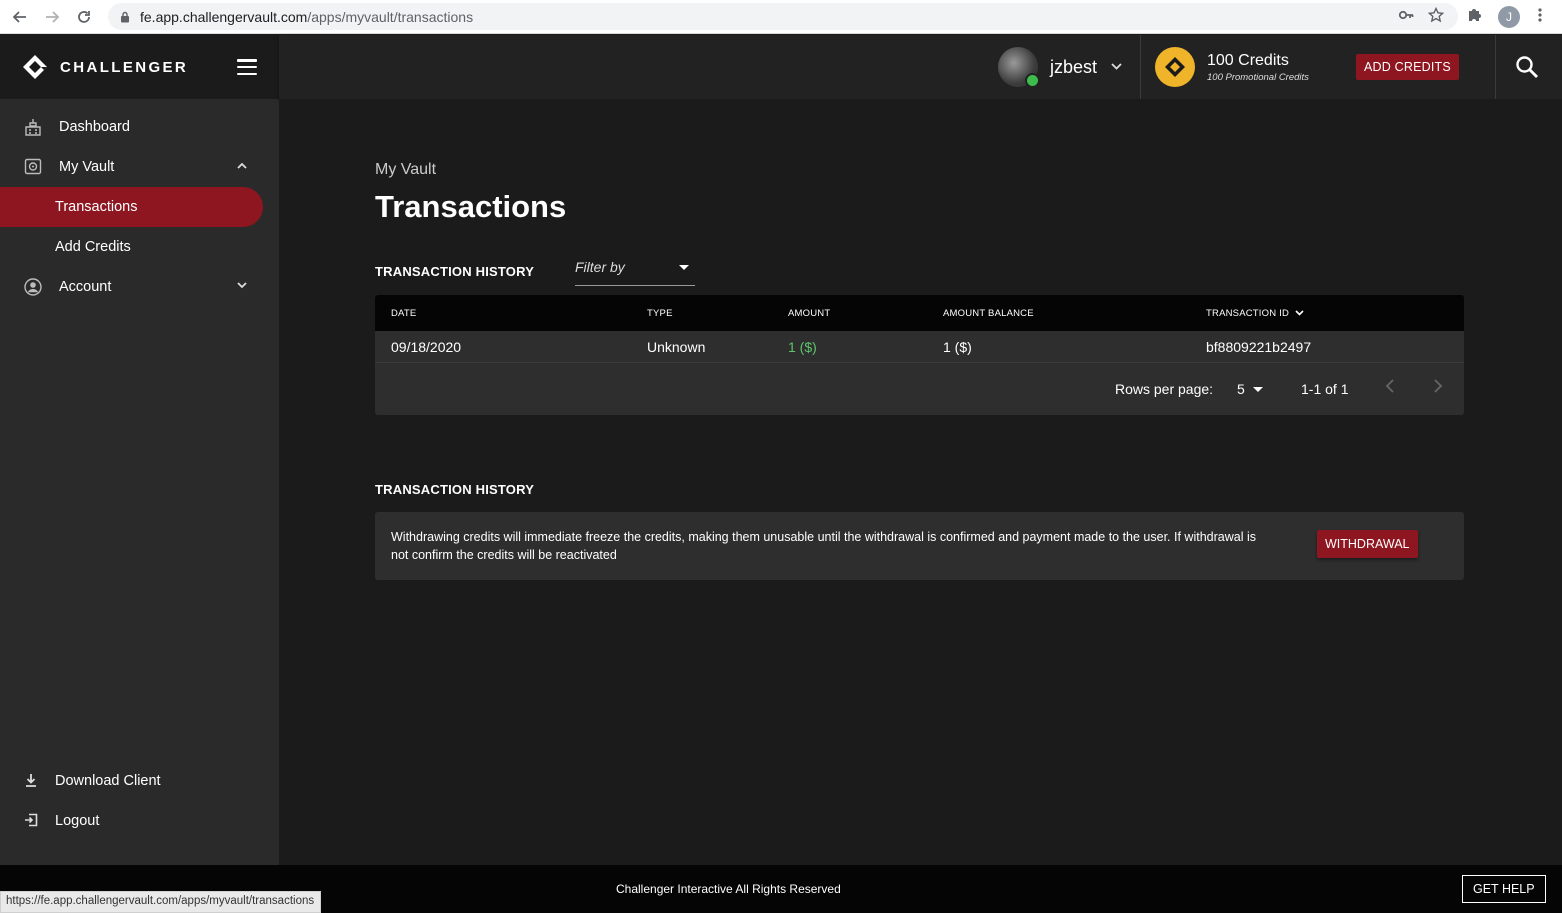  Describe the element at coordinates (426, 347) in the screenshot. I see `cell-date: 09/18/2020` at that location.